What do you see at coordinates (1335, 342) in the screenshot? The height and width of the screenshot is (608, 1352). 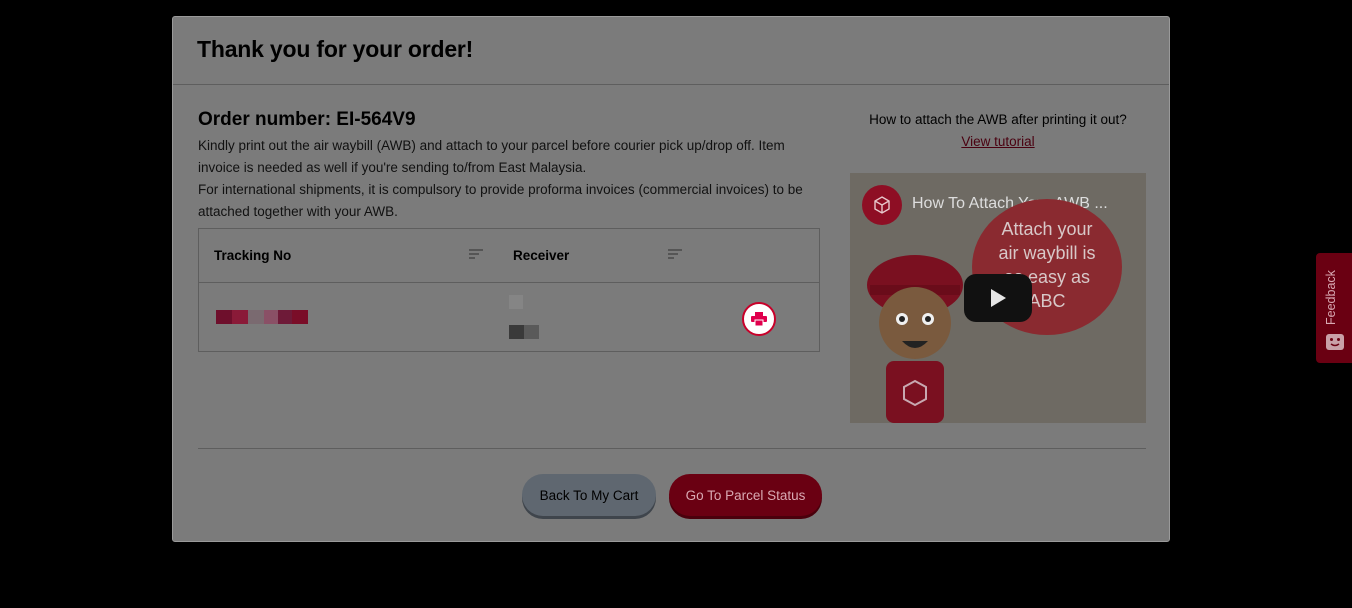 I see `feedback-face-icon` at bounding box center [1335, 342].